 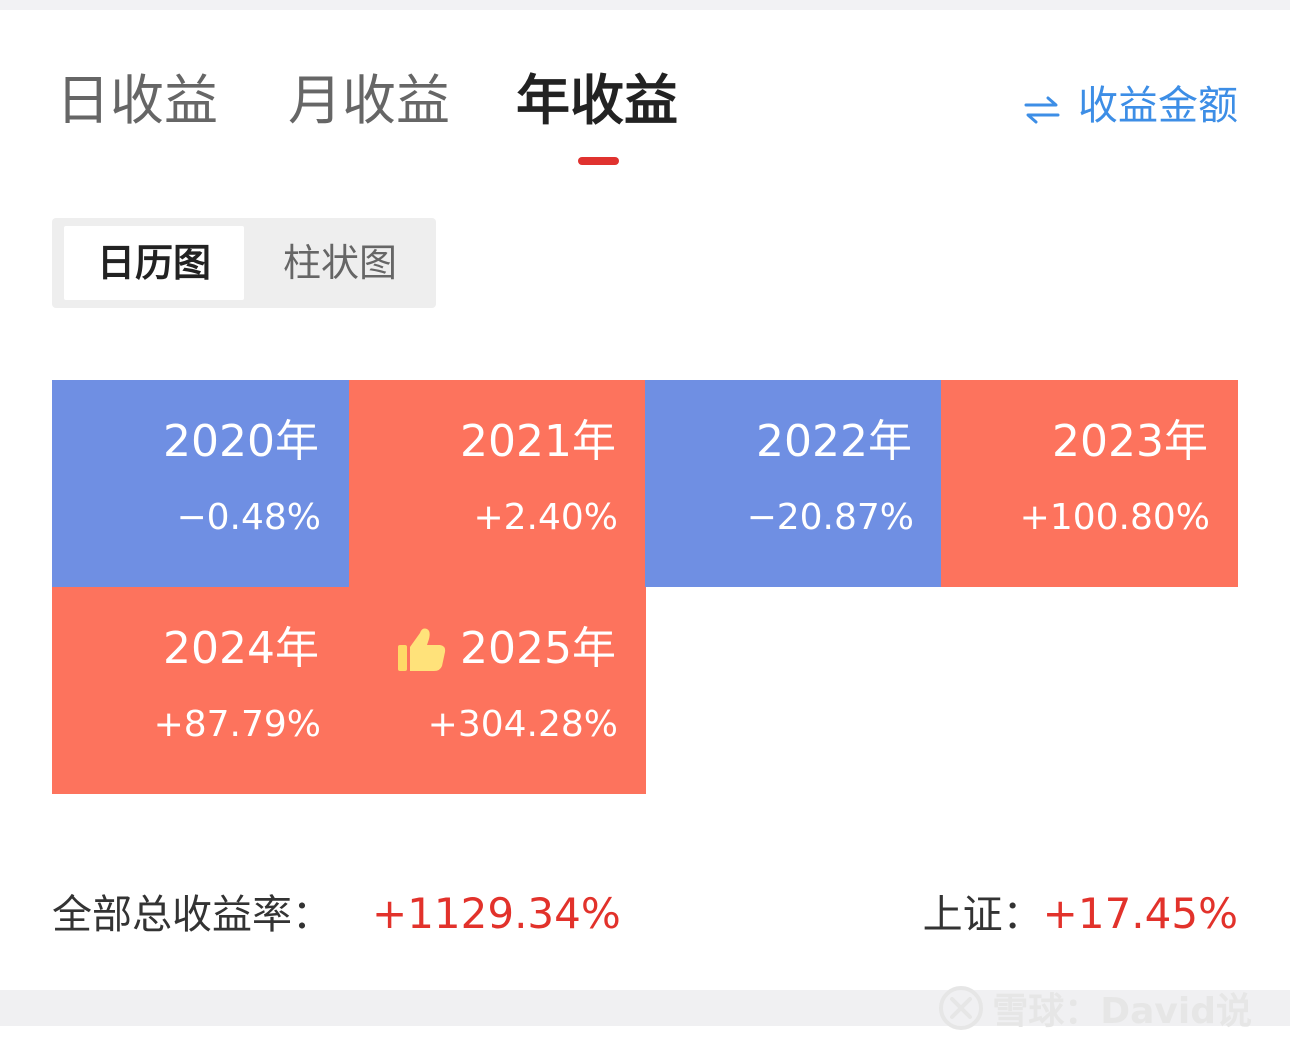 I want to click on year-return: +2.40%, so click(x=545, y=517).